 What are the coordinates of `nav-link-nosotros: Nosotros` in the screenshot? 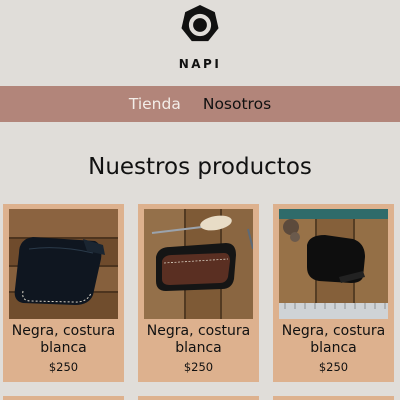 It's located at (237, 104).